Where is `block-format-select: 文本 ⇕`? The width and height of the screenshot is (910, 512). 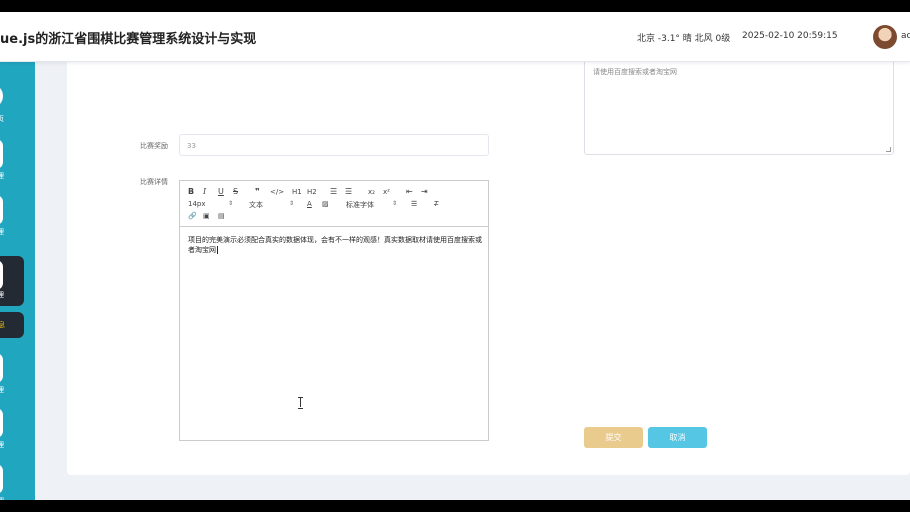 block-format-select: 文本 ⇕ is located at coordinates (271, 205).